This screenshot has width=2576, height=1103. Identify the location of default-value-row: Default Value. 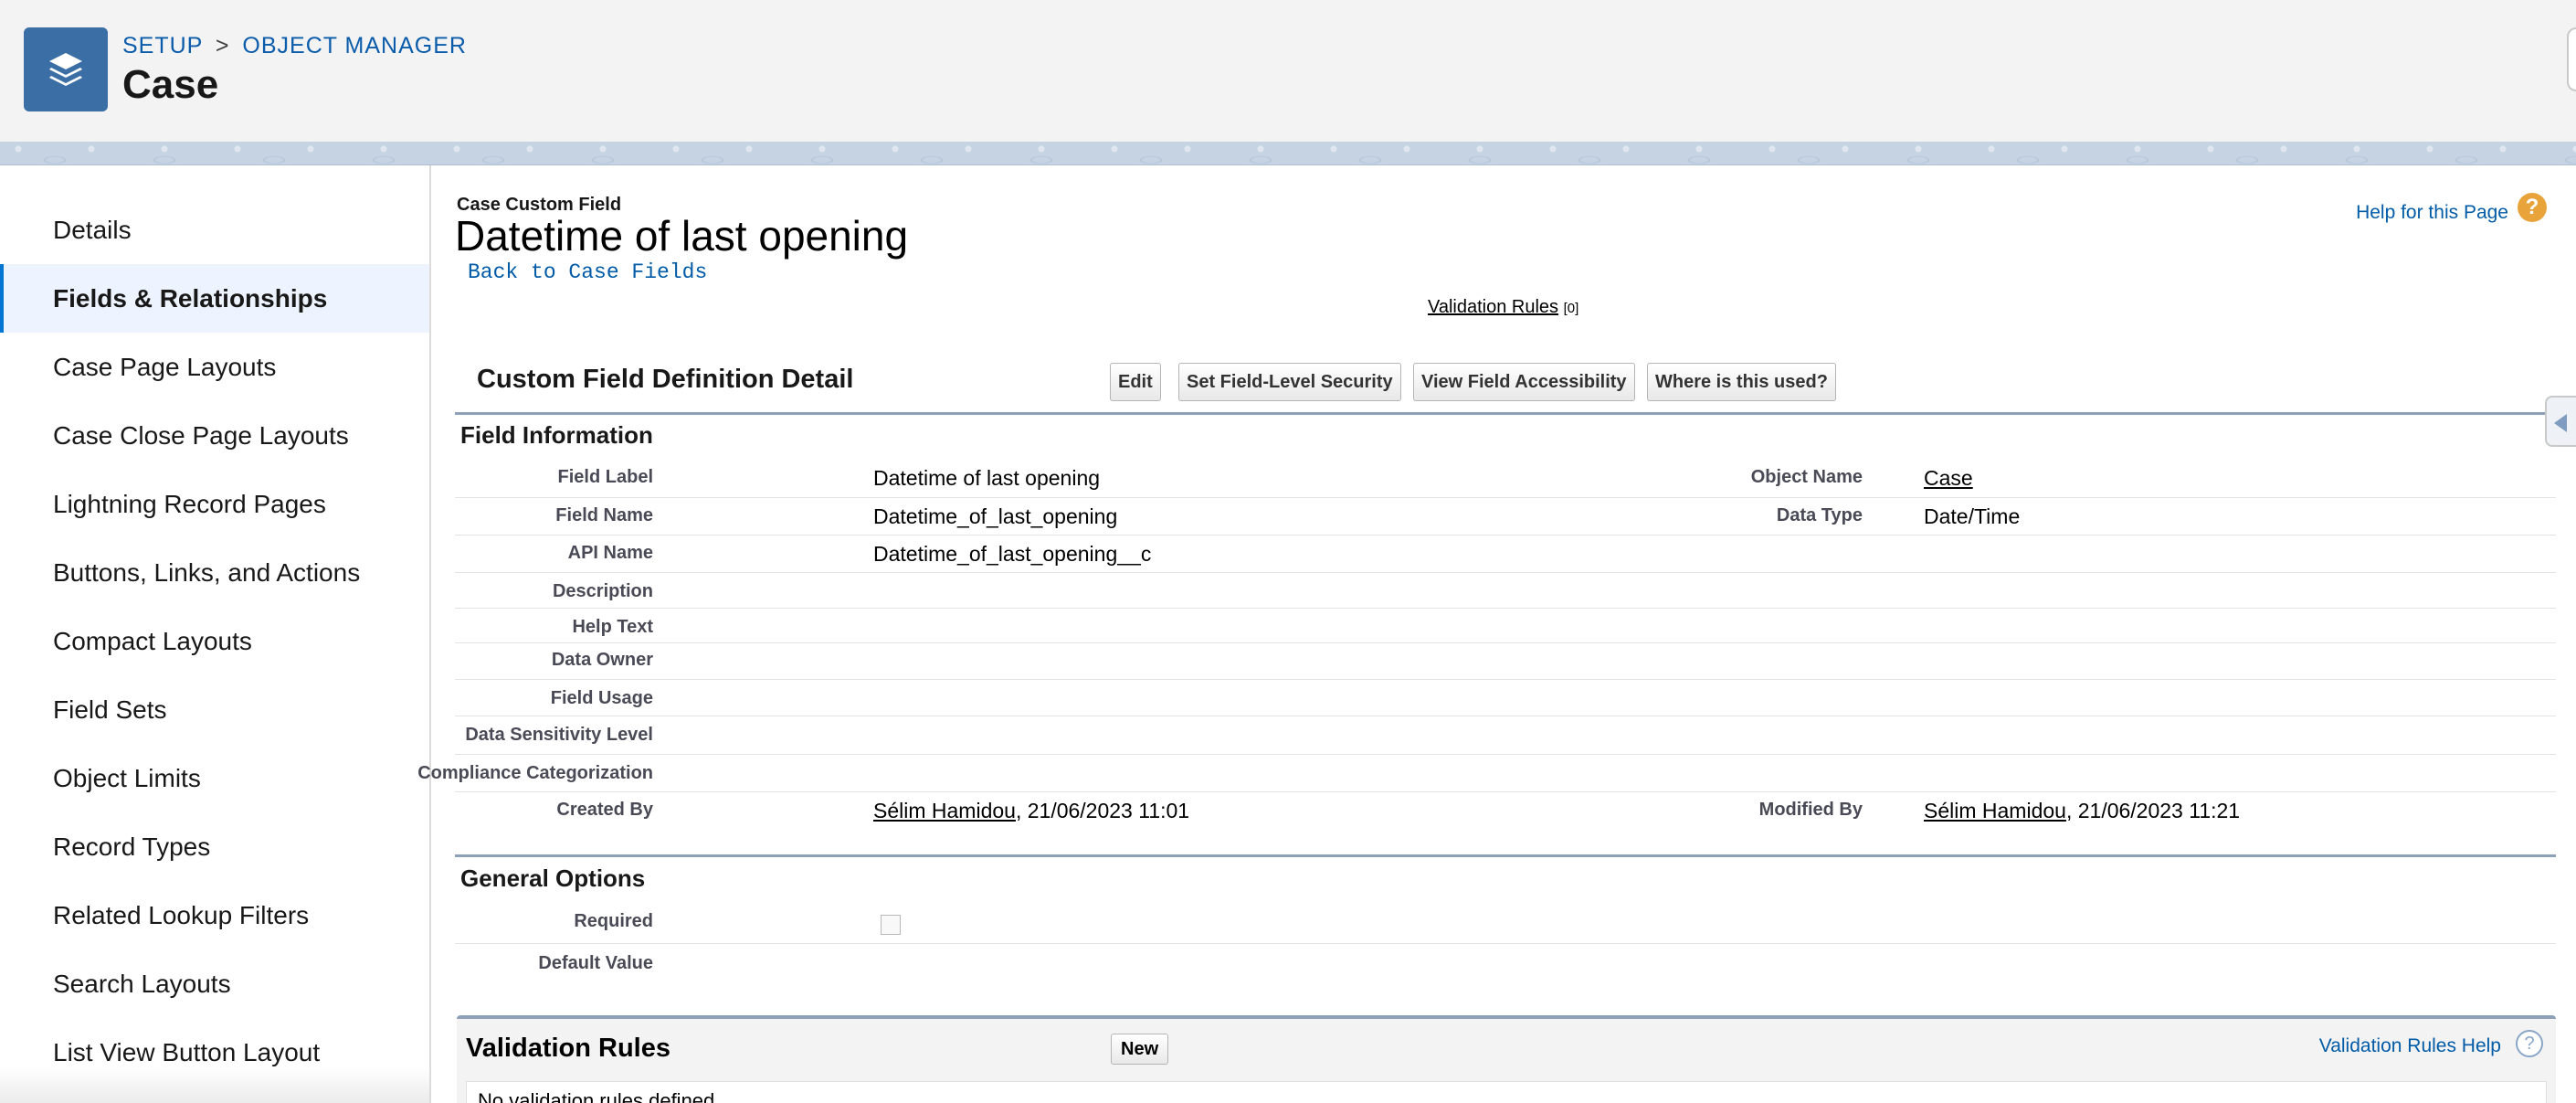
(1505, 964).